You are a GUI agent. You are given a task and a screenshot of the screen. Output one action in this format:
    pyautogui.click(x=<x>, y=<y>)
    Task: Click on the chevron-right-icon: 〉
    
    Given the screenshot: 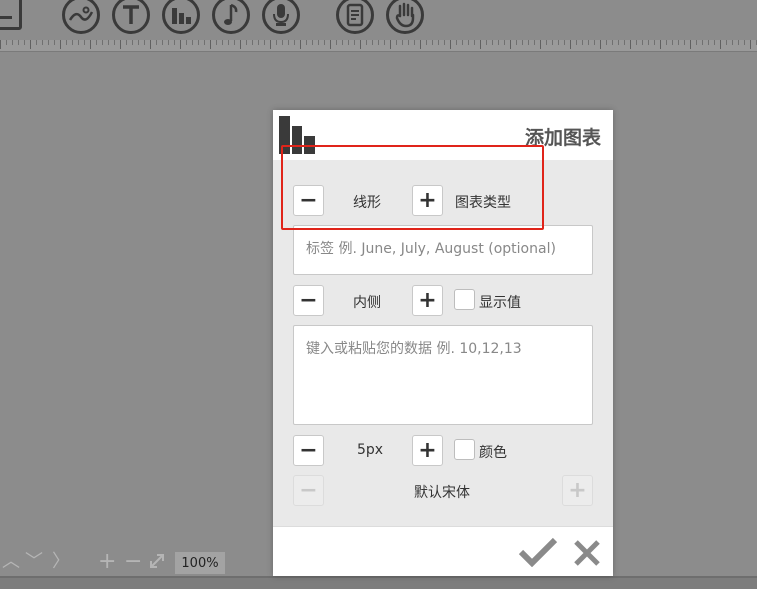 What is the action you would take?
    pyautogui.click(x=61, y=562)
    